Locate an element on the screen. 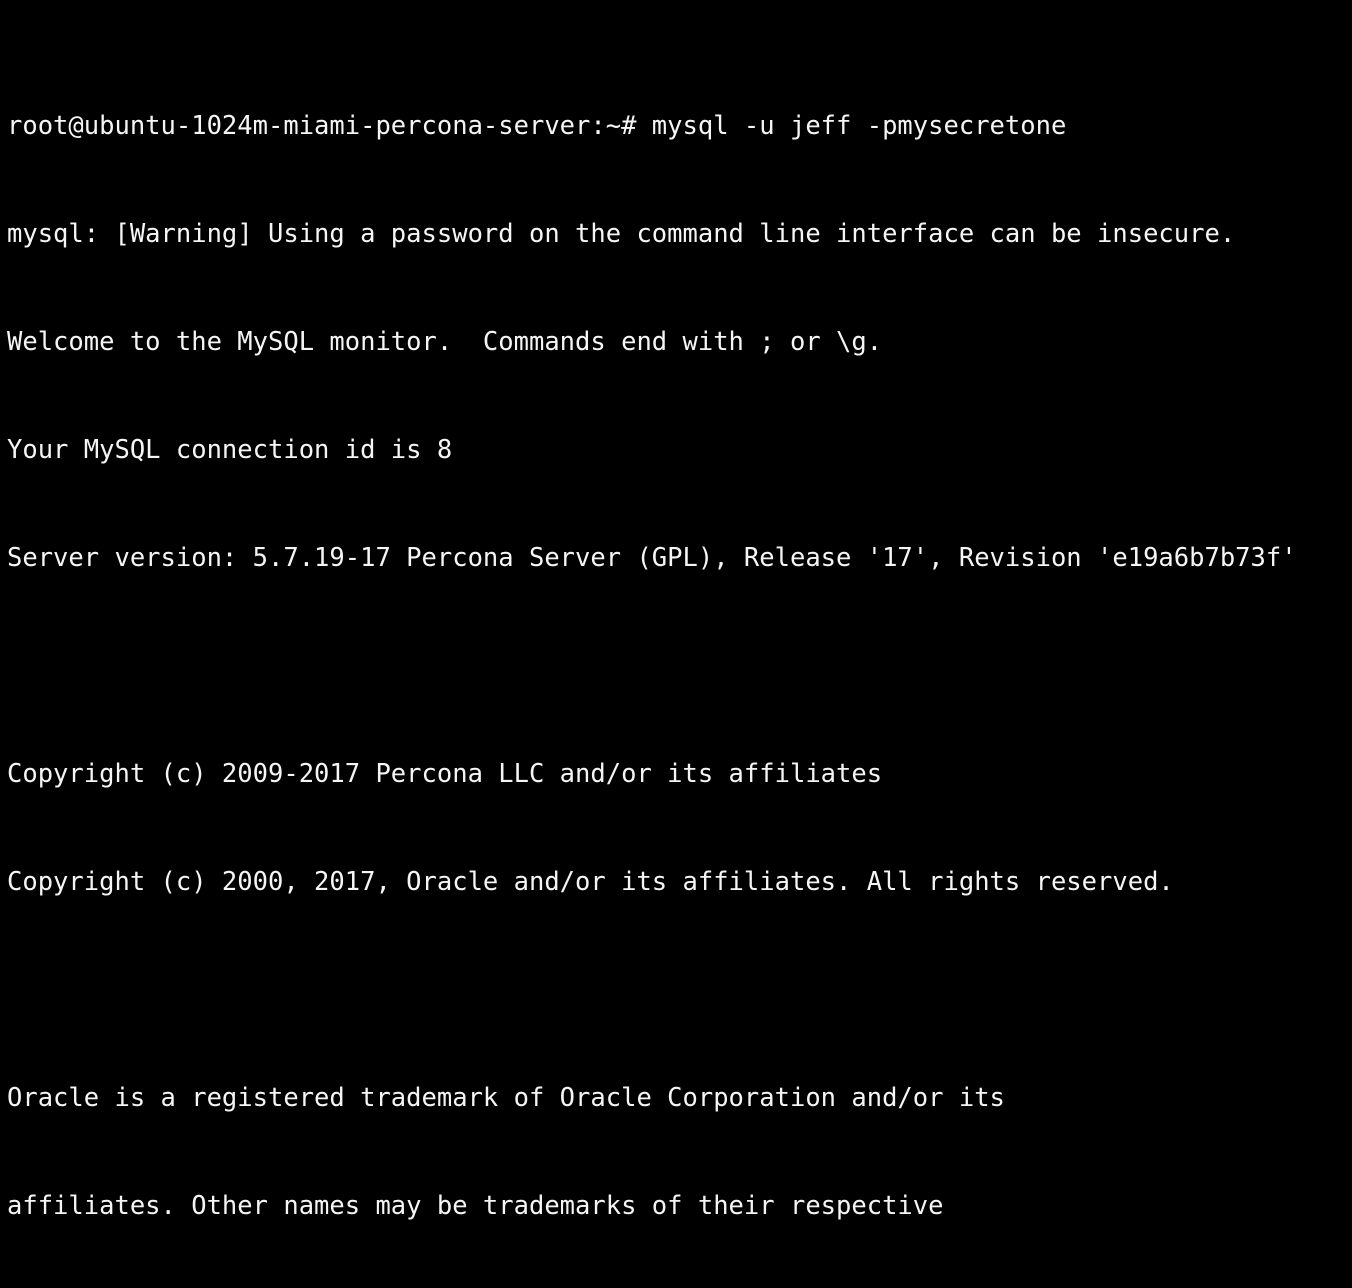 The width and height of the screenshot is (1352, 1288). terminal-line: Your MySQL connection id is 8 is located at coordinates (230, 450).